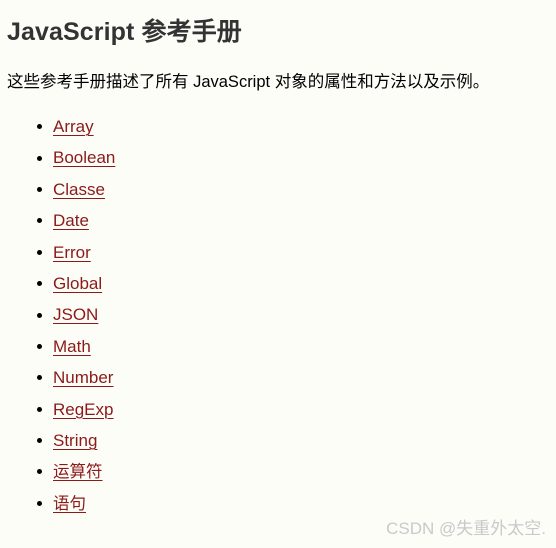 Image resolution: width=556 pixels, height=548 pixels. I want to click on reference-link-date: Date, so click(71, 220).